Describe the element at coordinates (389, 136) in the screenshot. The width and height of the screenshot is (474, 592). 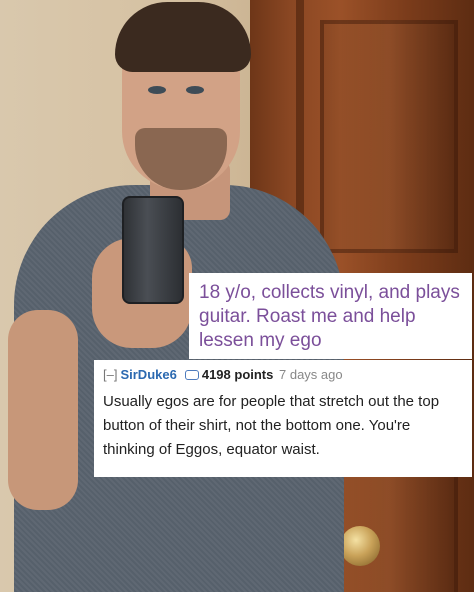
I see `door-panel-upper` at that location.